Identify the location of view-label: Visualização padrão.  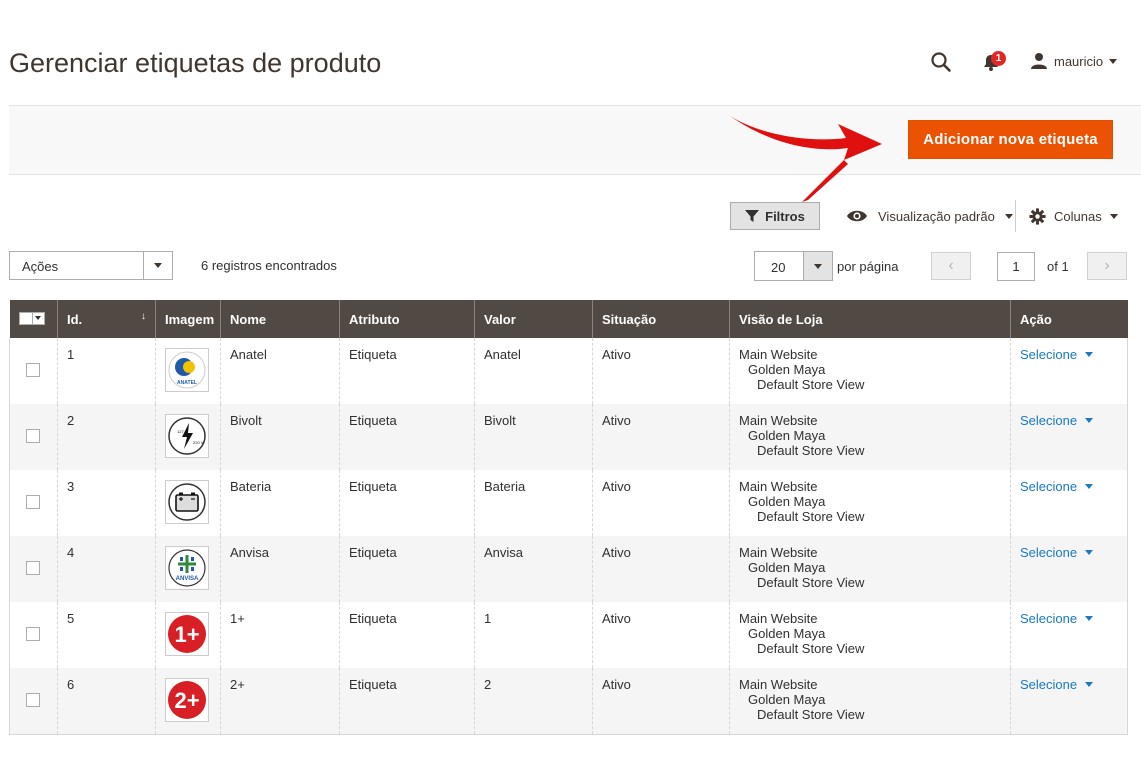
(936, 216).